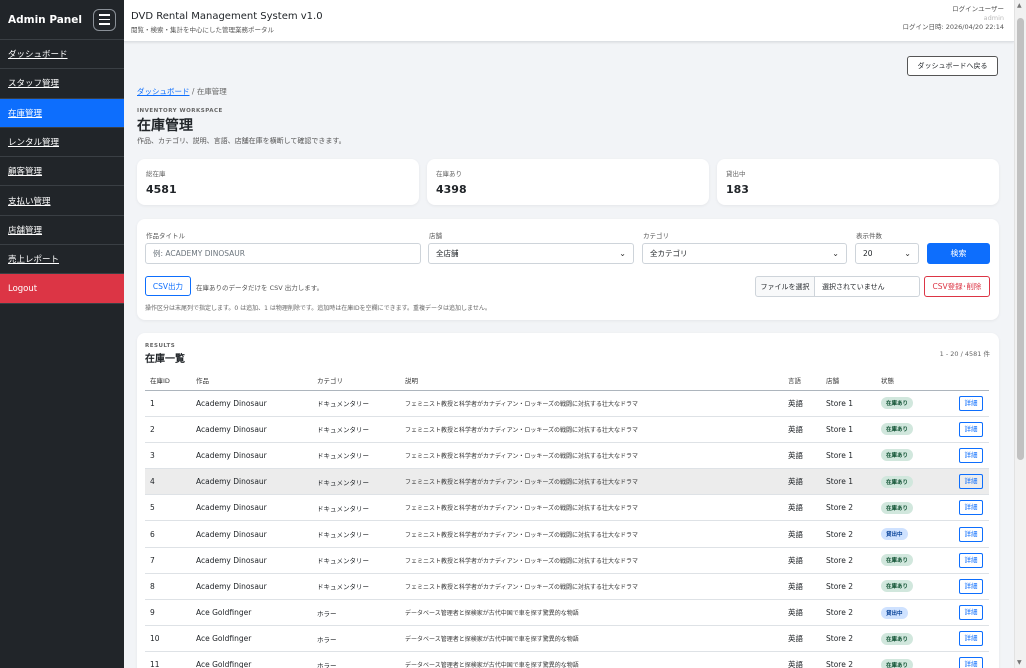 Image resolution: width=1026 pixels, height=668 pixels. Describe the element at coordinates (737, 189) in the screenshot. I see `stat-value: 183` at that location.